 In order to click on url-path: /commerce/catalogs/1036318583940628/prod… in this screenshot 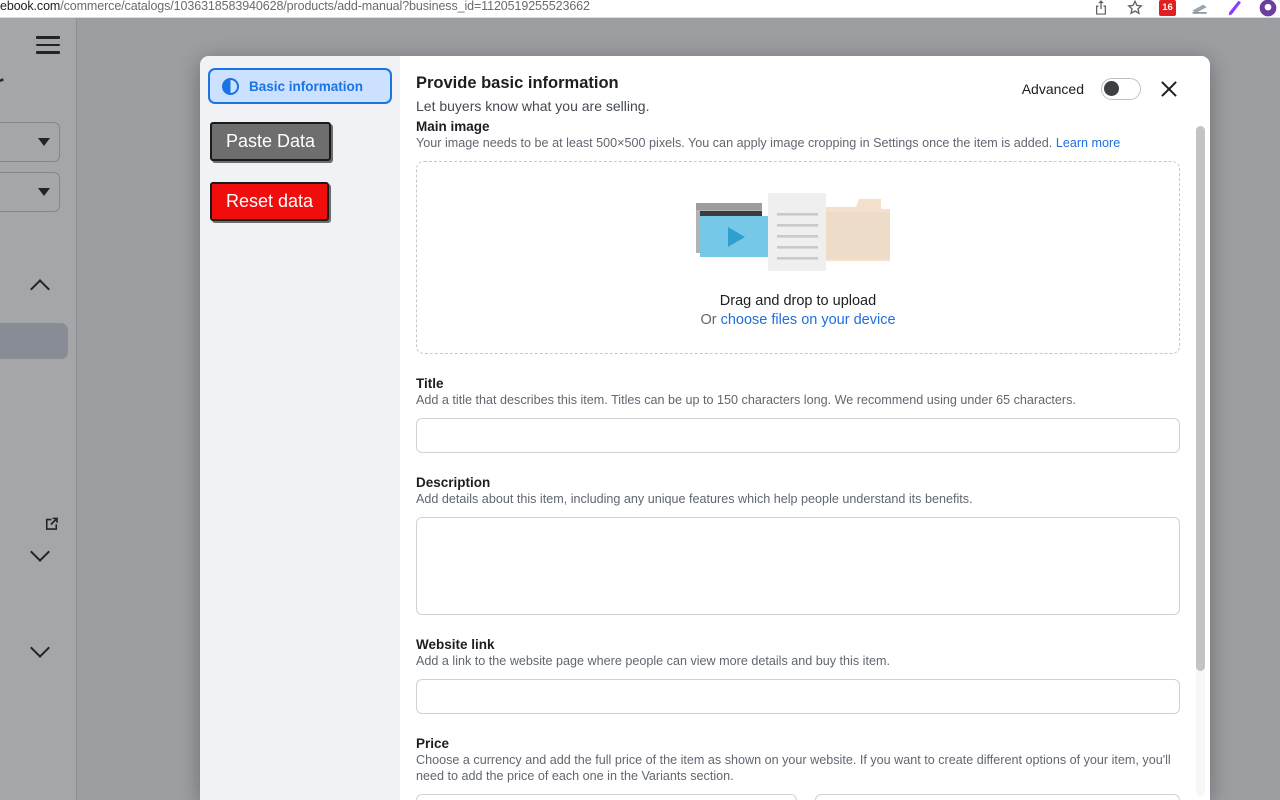, I will do `click(325, 6)`.